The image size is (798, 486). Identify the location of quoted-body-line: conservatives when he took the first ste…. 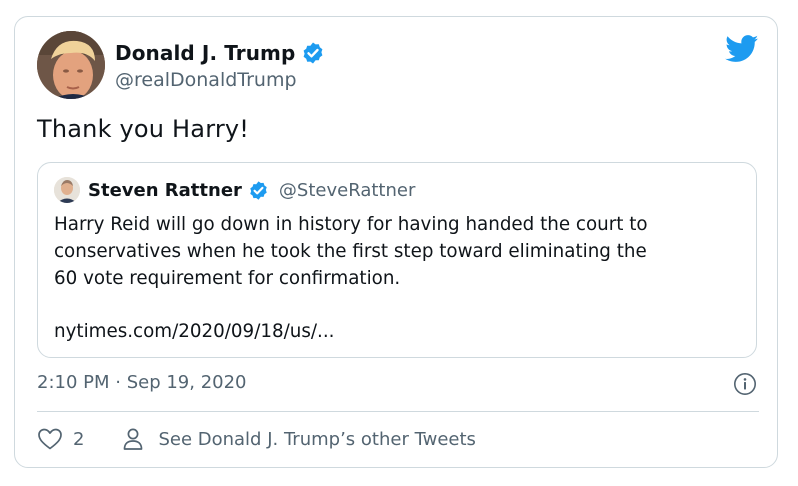
(350, 251).